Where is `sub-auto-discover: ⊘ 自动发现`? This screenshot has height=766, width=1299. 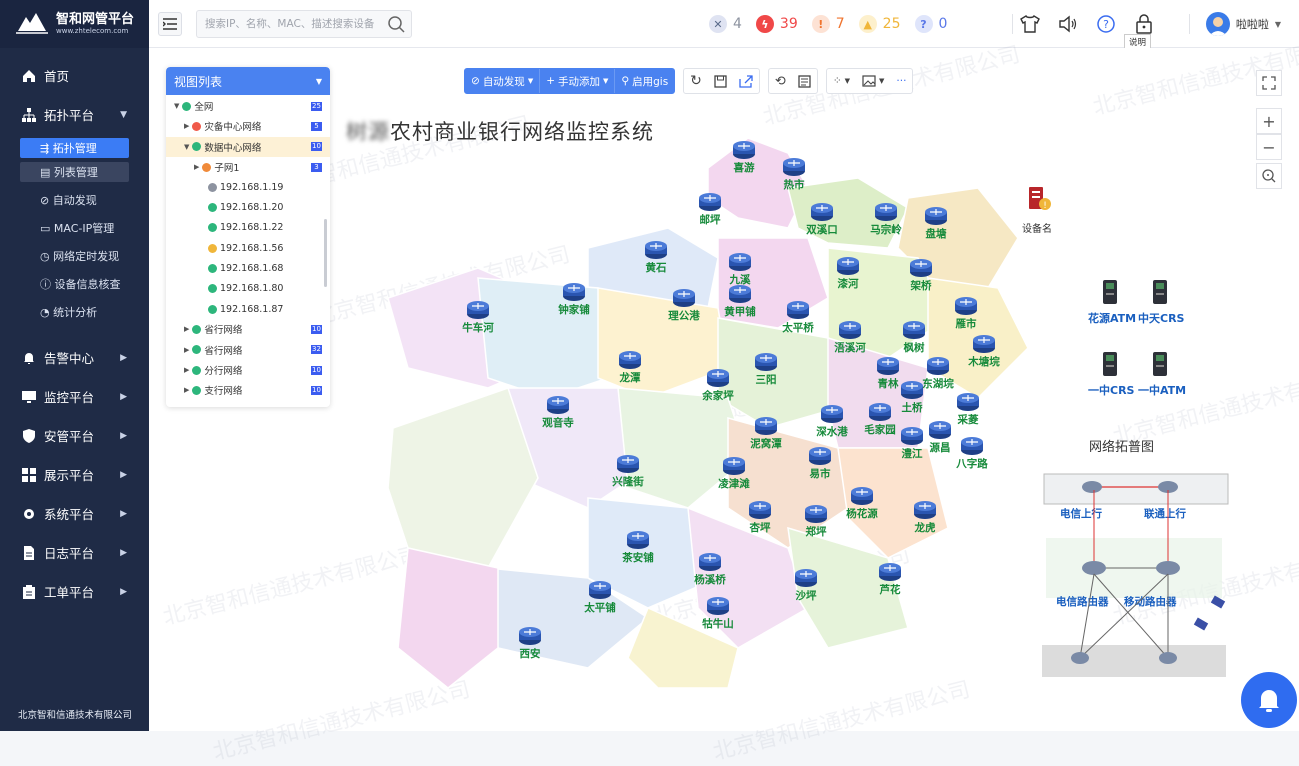 sub-auto-discover: ⊘ 自动发现 is located at coordinates (74, 200).